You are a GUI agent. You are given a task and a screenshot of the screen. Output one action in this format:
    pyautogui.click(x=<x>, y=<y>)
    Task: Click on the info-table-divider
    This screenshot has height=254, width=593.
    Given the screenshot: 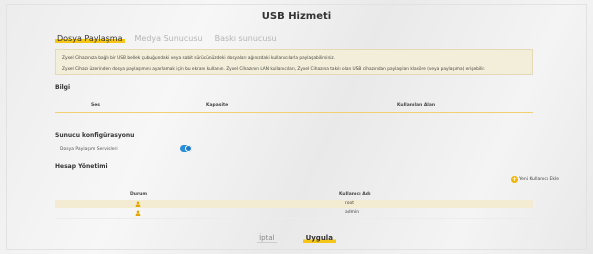 What is the action you would take?
    pyautogui.click(x=294, y=112)
    